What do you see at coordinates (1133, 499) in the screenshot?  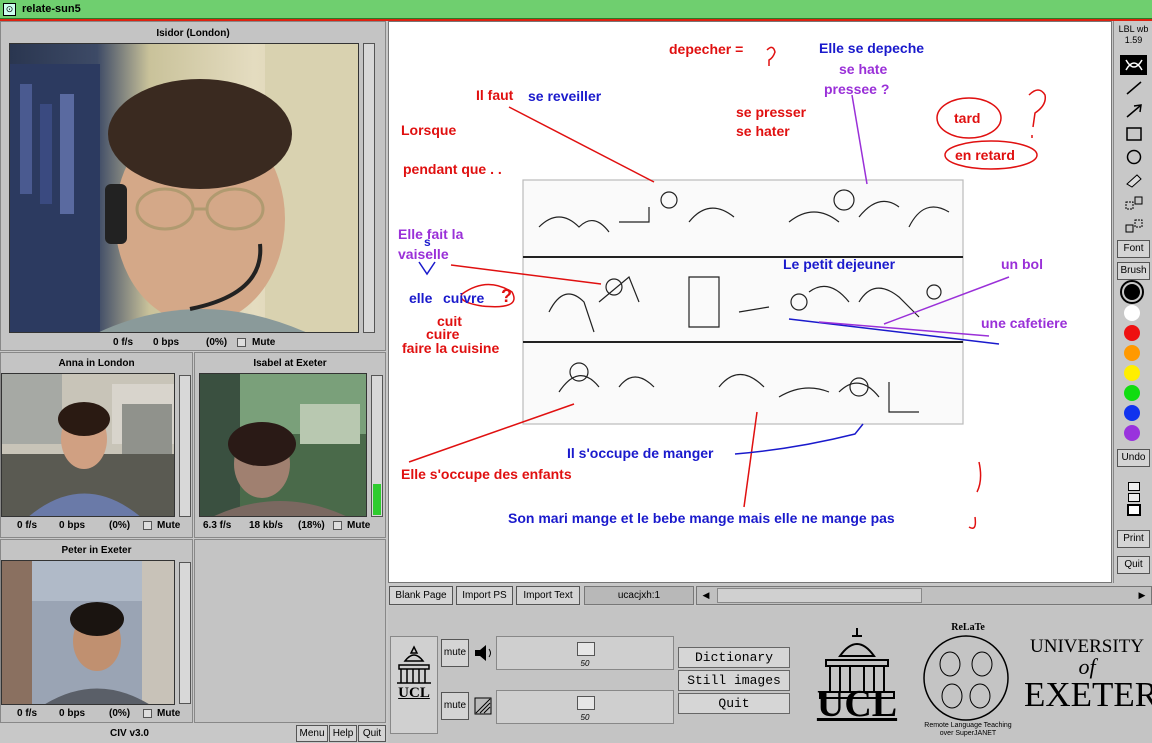 I see `page-layout-icon` at bounding box center [1133, 499].